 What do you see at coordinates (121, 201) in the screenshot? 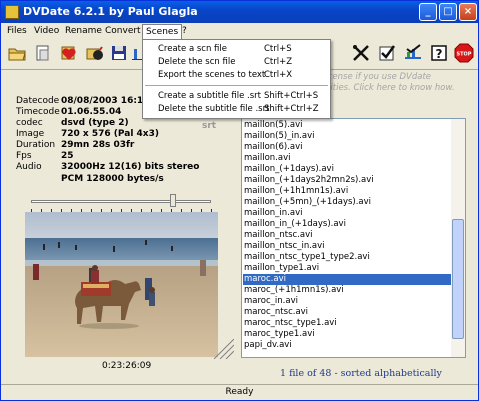
I see `position-slider-track` at bounding box center [121, 201].